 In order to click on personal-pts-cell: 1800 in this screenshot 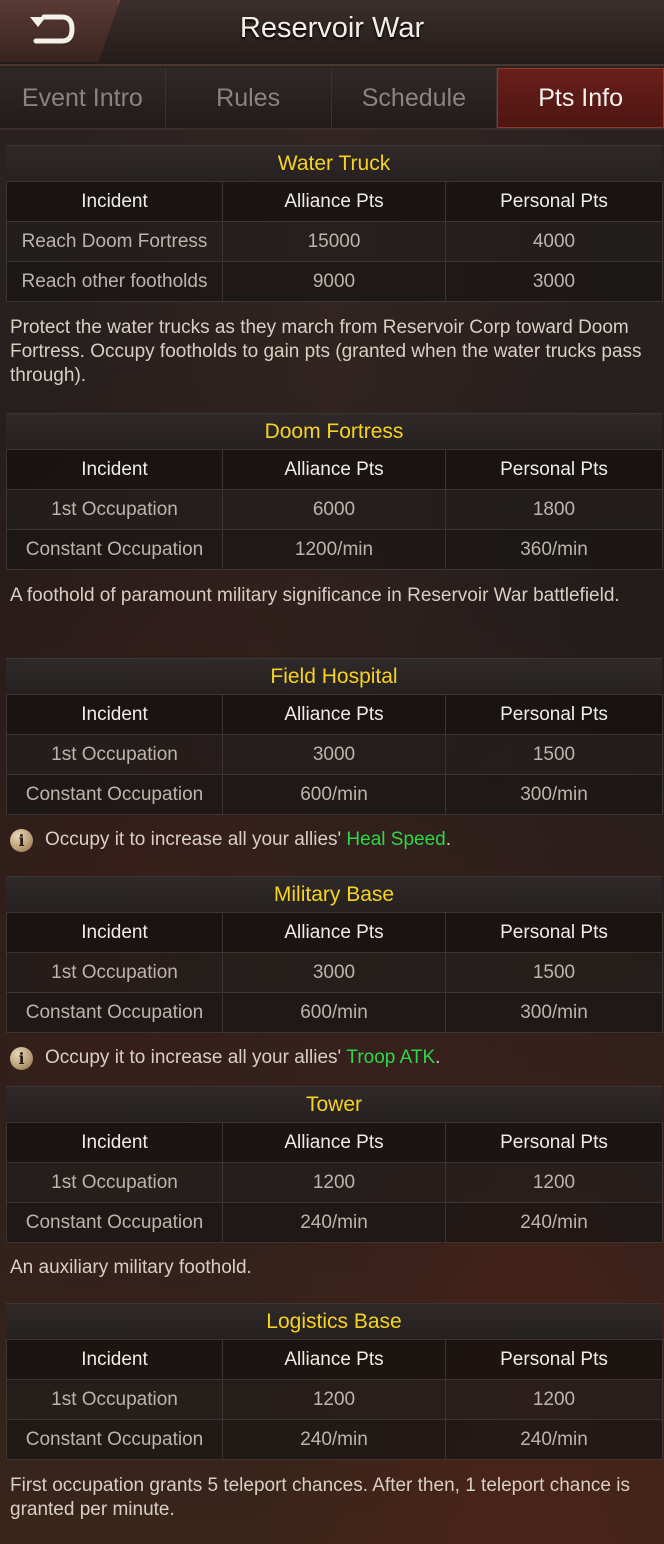, I will do `click(554, 509)`.